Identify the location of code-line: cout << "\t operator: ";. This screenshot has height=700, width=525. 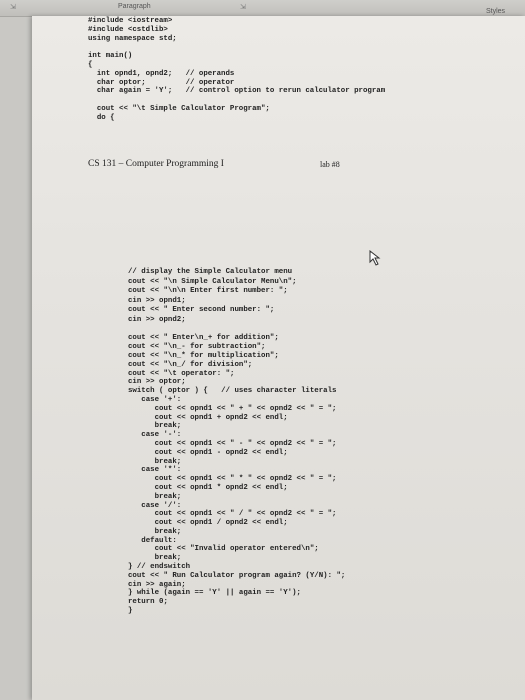
(181, 373).